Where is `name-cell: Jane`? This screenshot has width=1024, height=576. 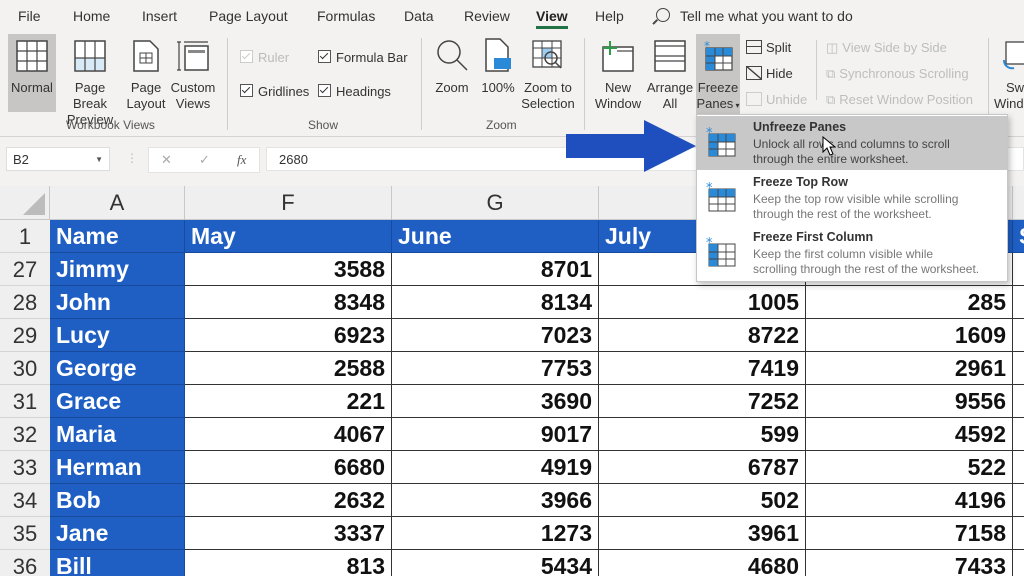 name-cell: Jane is located at coordinates (117, 533).